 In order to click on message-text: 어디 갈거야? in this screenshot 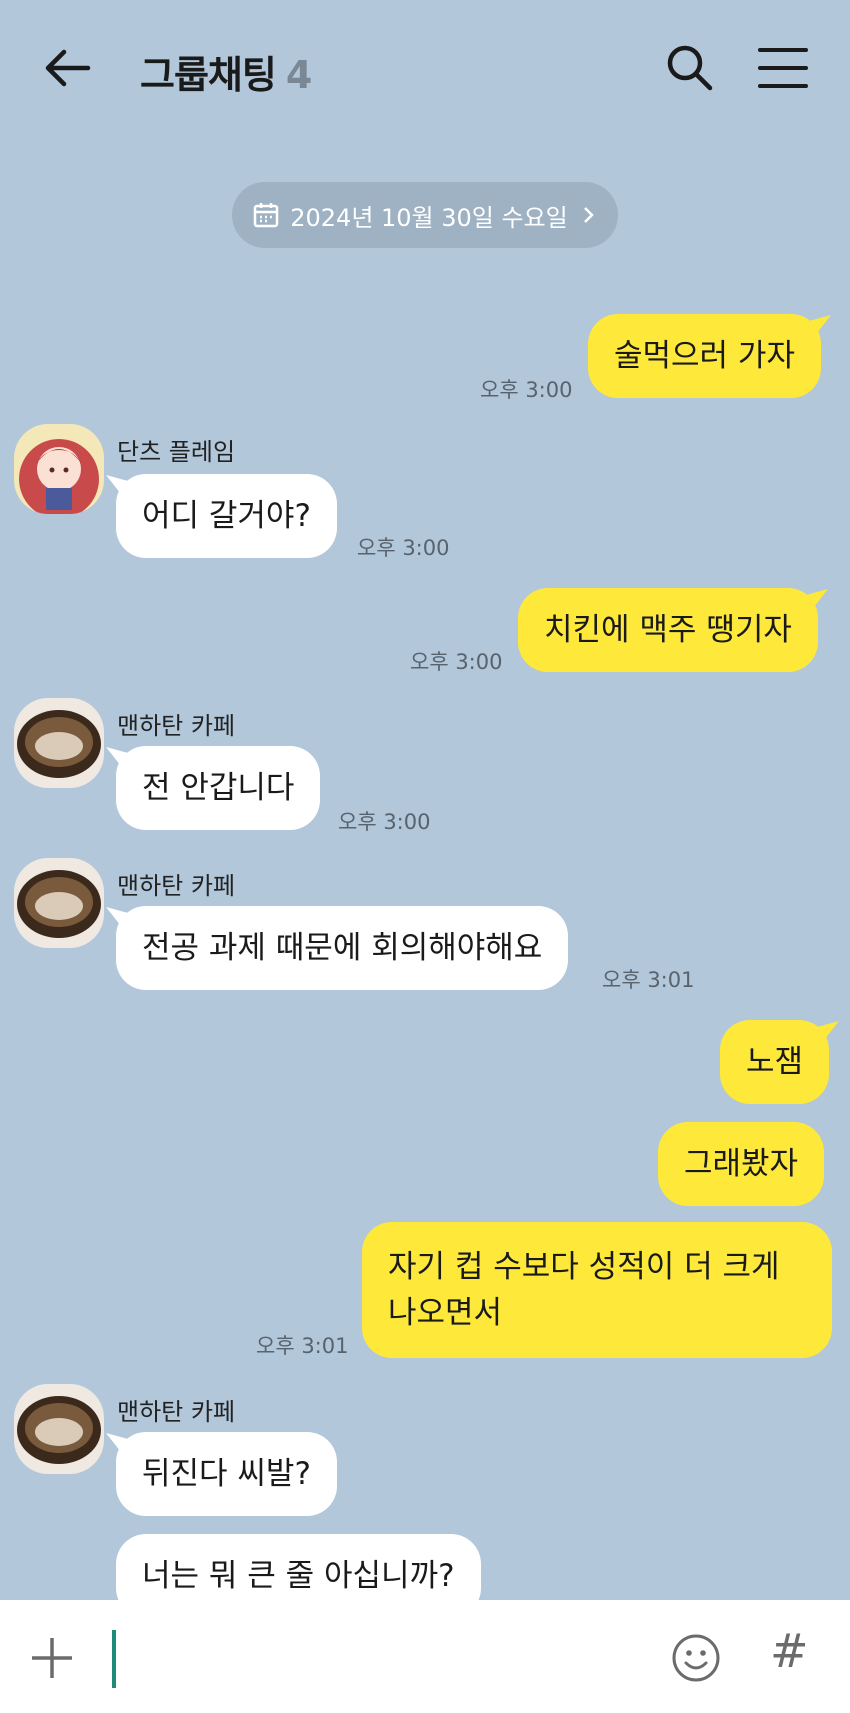, I will do `click(226, 516)`.